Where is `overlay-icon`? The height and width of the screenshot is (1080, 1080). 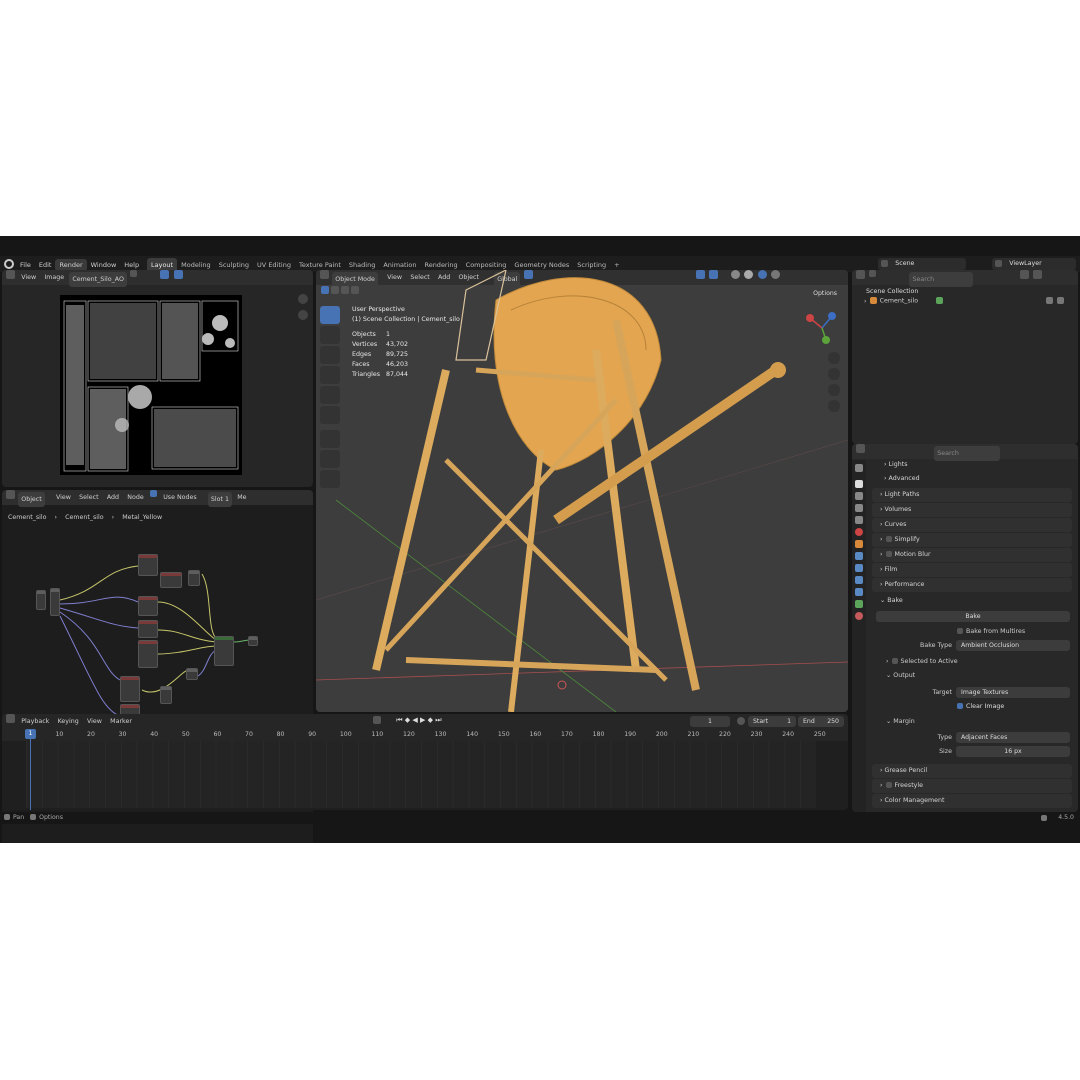 overlay-icon is located at coordinates (178, 274).